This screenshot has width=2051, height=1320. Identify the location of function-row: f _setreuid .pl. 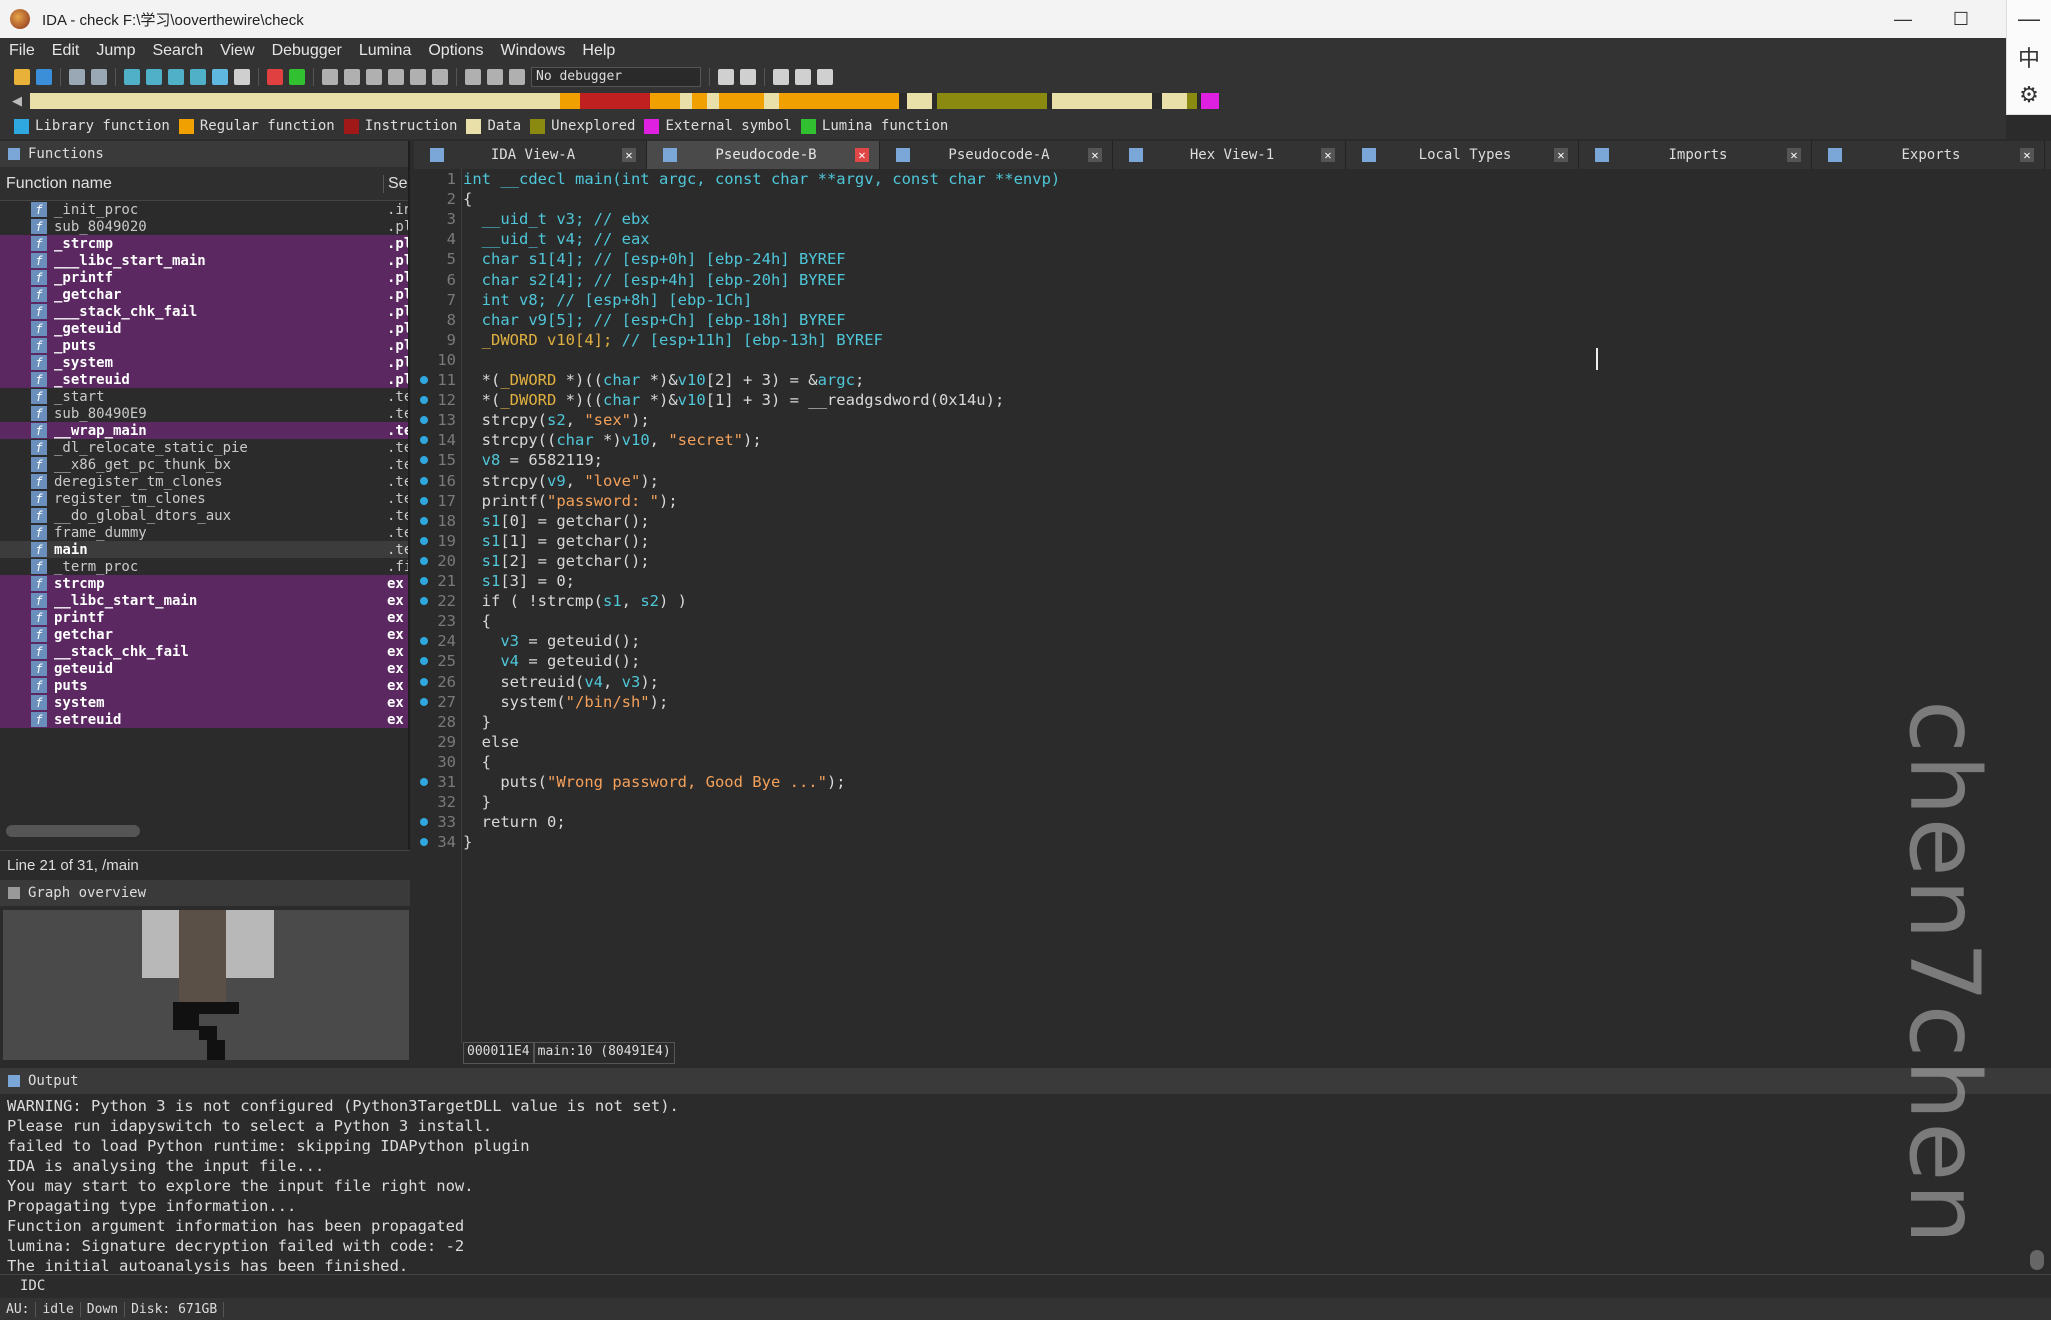
(204, 379).